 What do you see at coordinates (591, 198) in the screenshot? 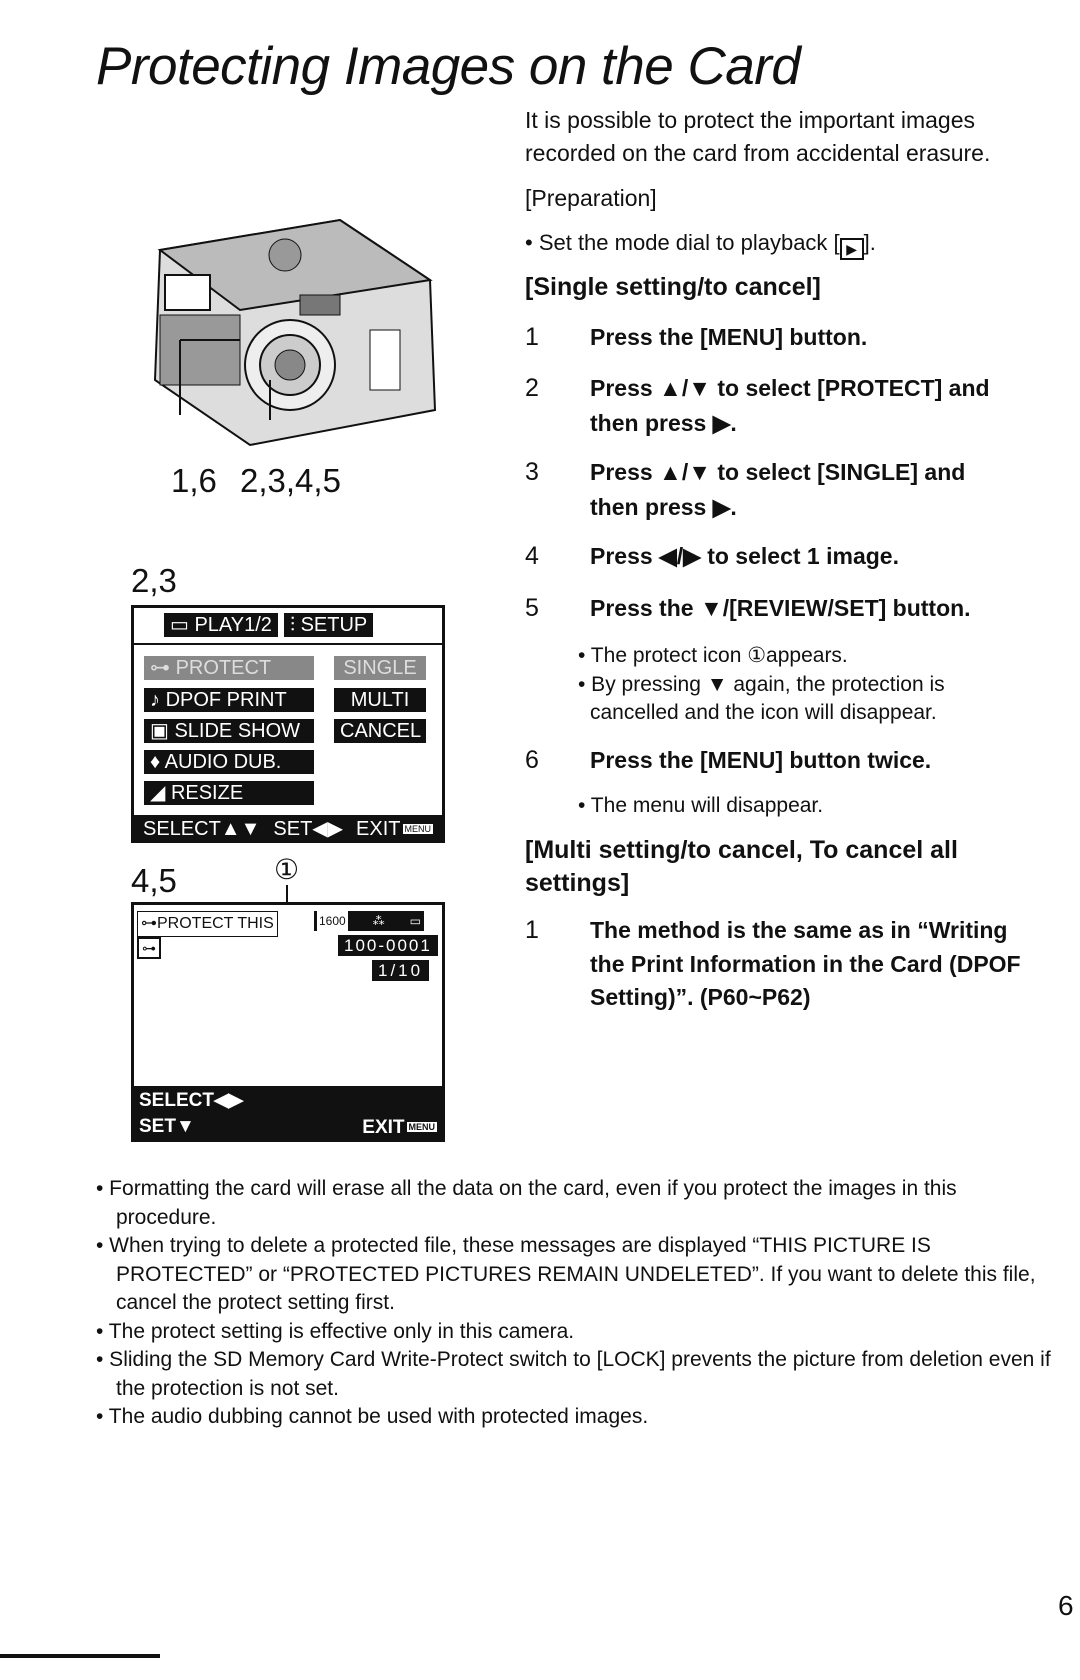
I see `preparation-label: [Preparation]` at bounding box center [591, 198].